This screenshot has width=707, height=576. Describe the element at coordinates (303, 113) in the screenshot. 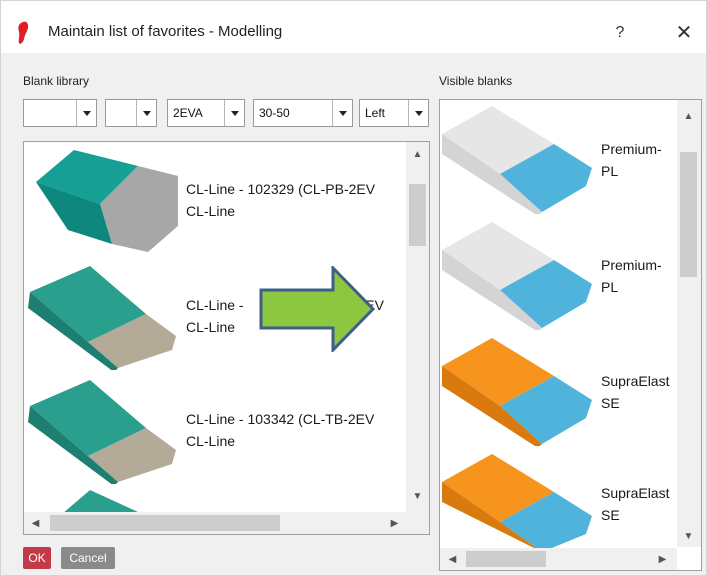

I see `filter-combo-hardness: 30-50` at that location.